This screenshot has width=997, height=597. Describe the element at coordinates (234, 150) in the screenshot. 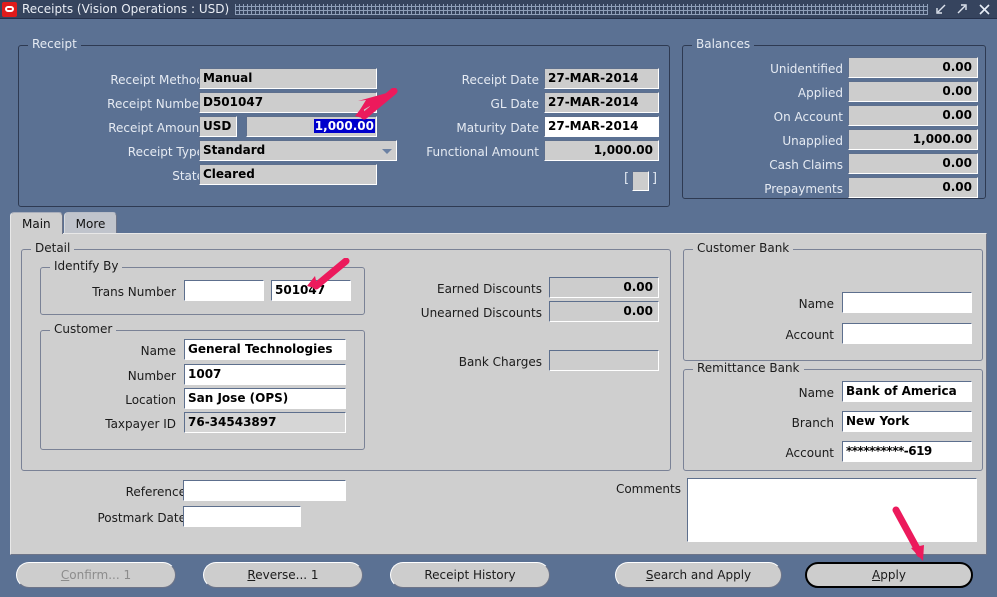

I see `receipt-type-value: Standard` at that location.